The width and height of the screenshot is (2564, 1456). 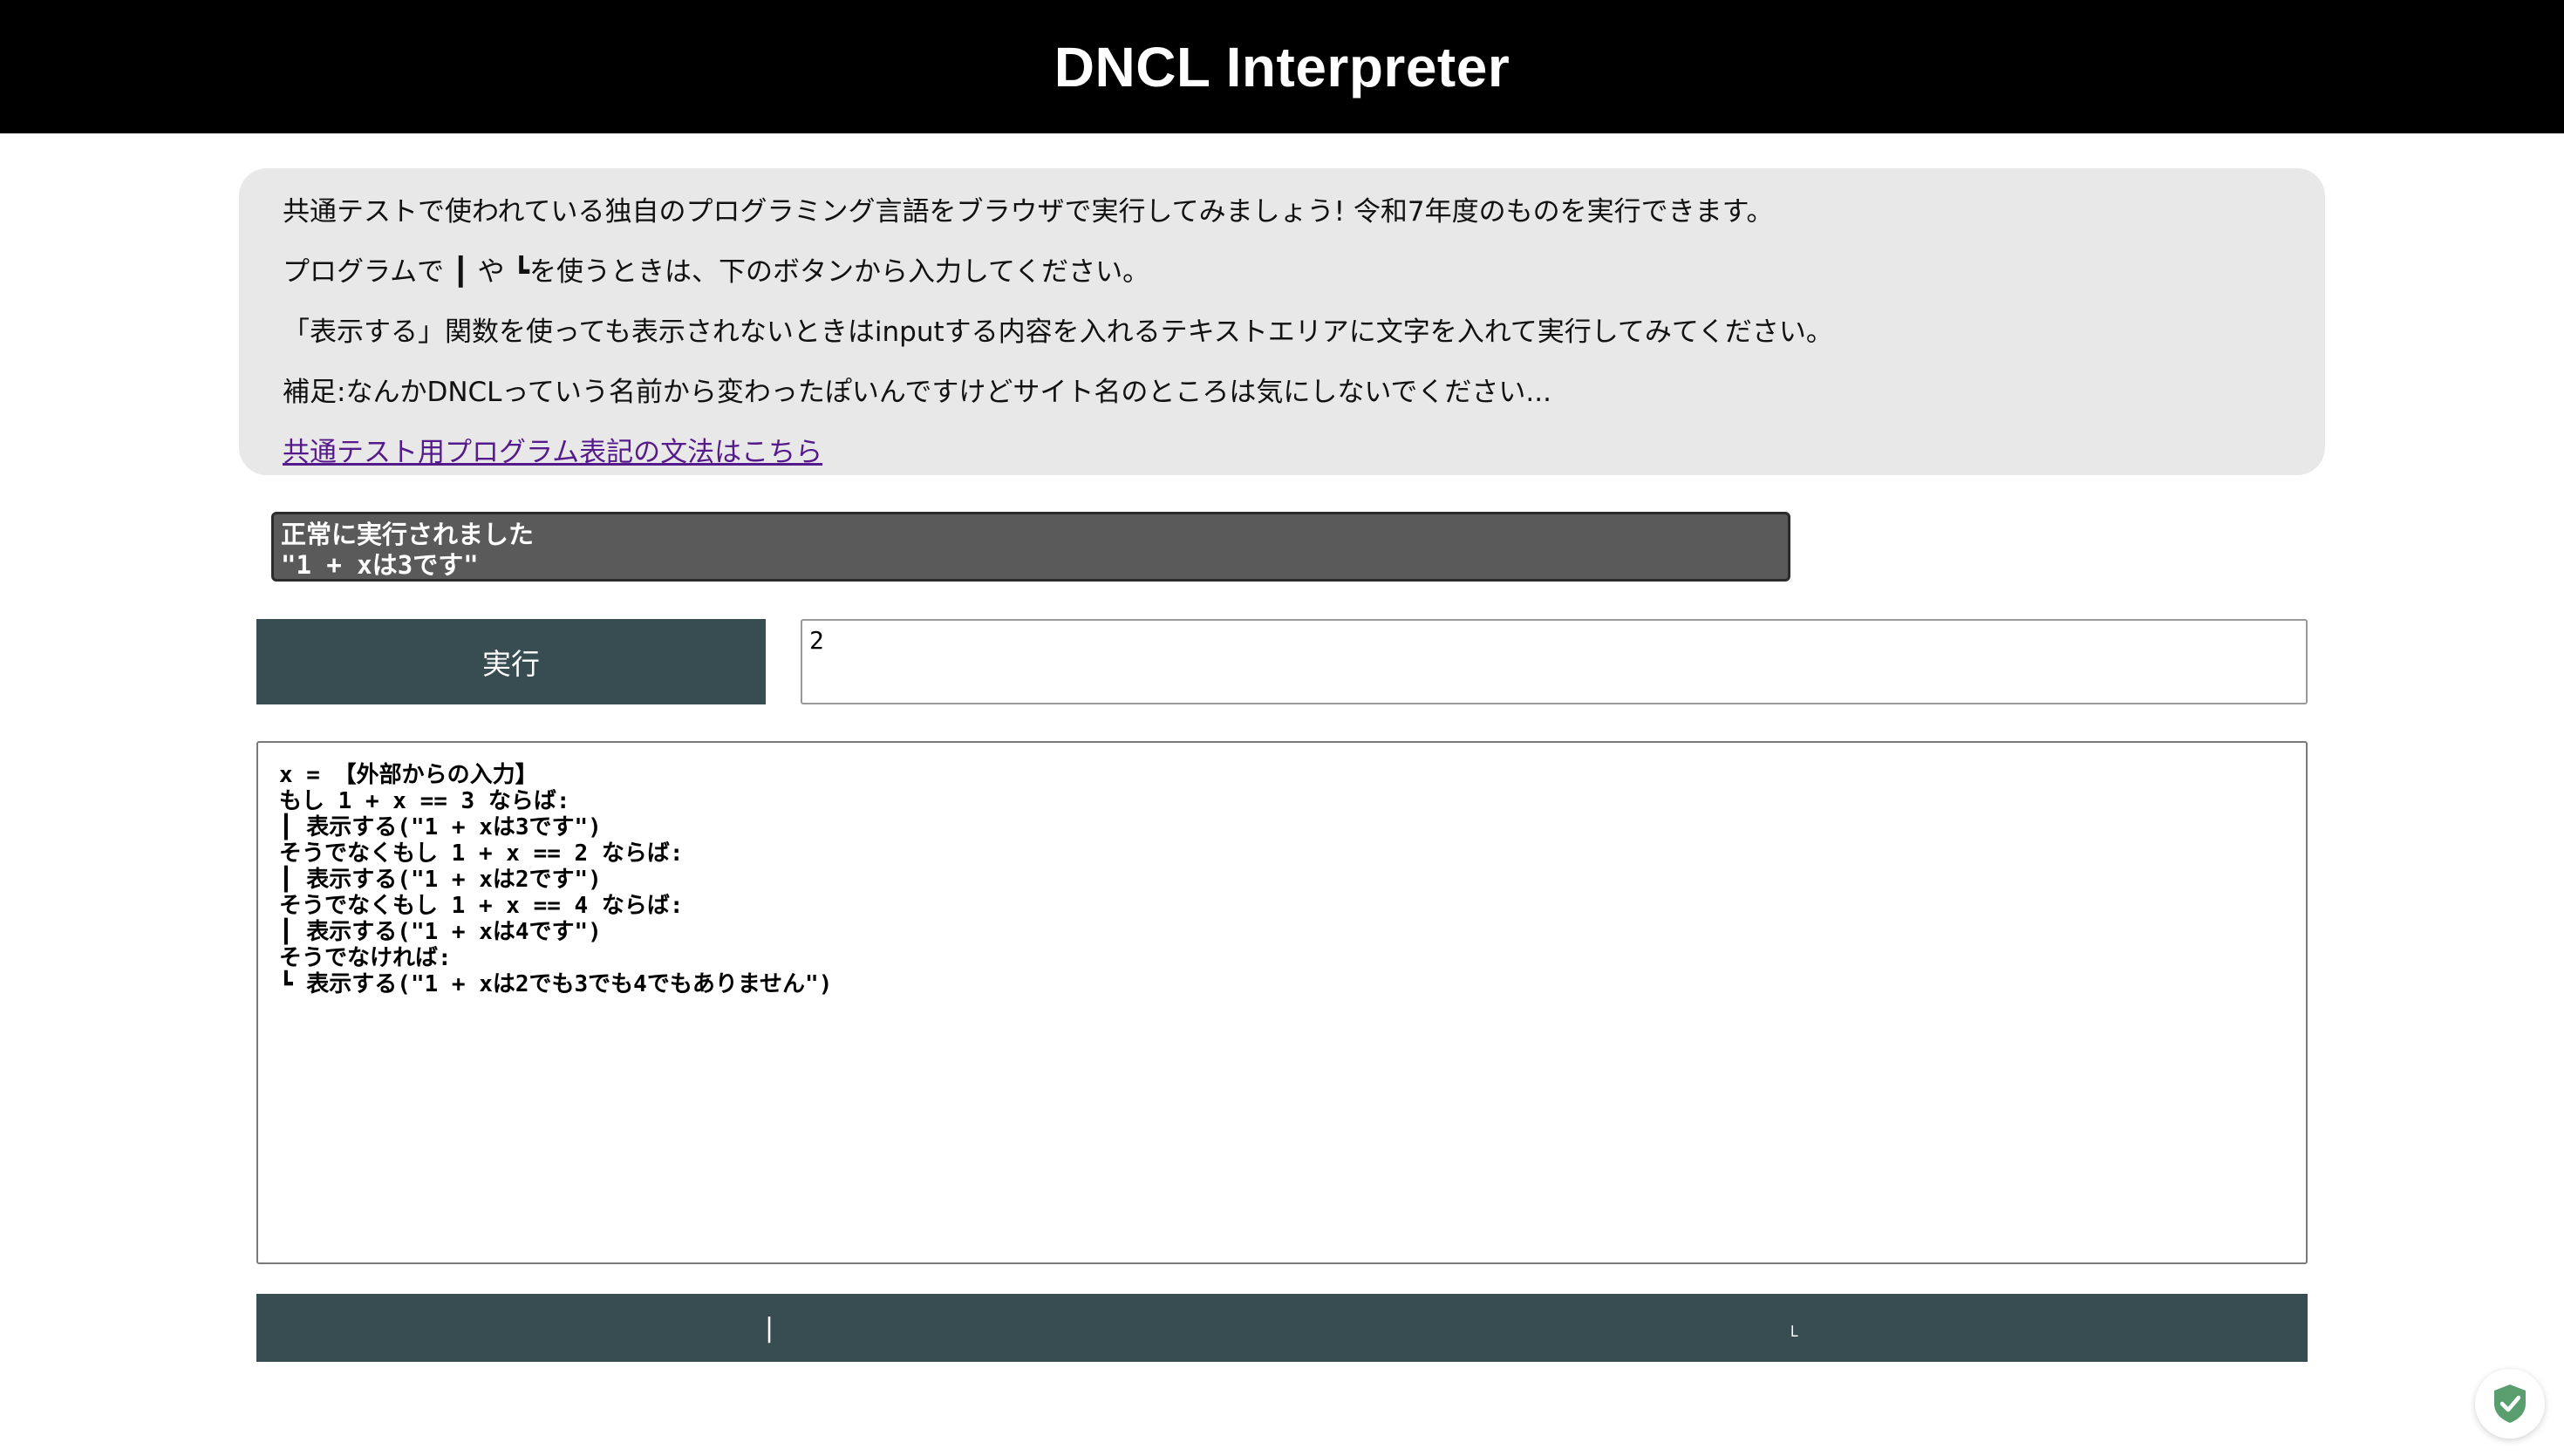 I want to click on security-badge, so click(x=2510, y=1404).